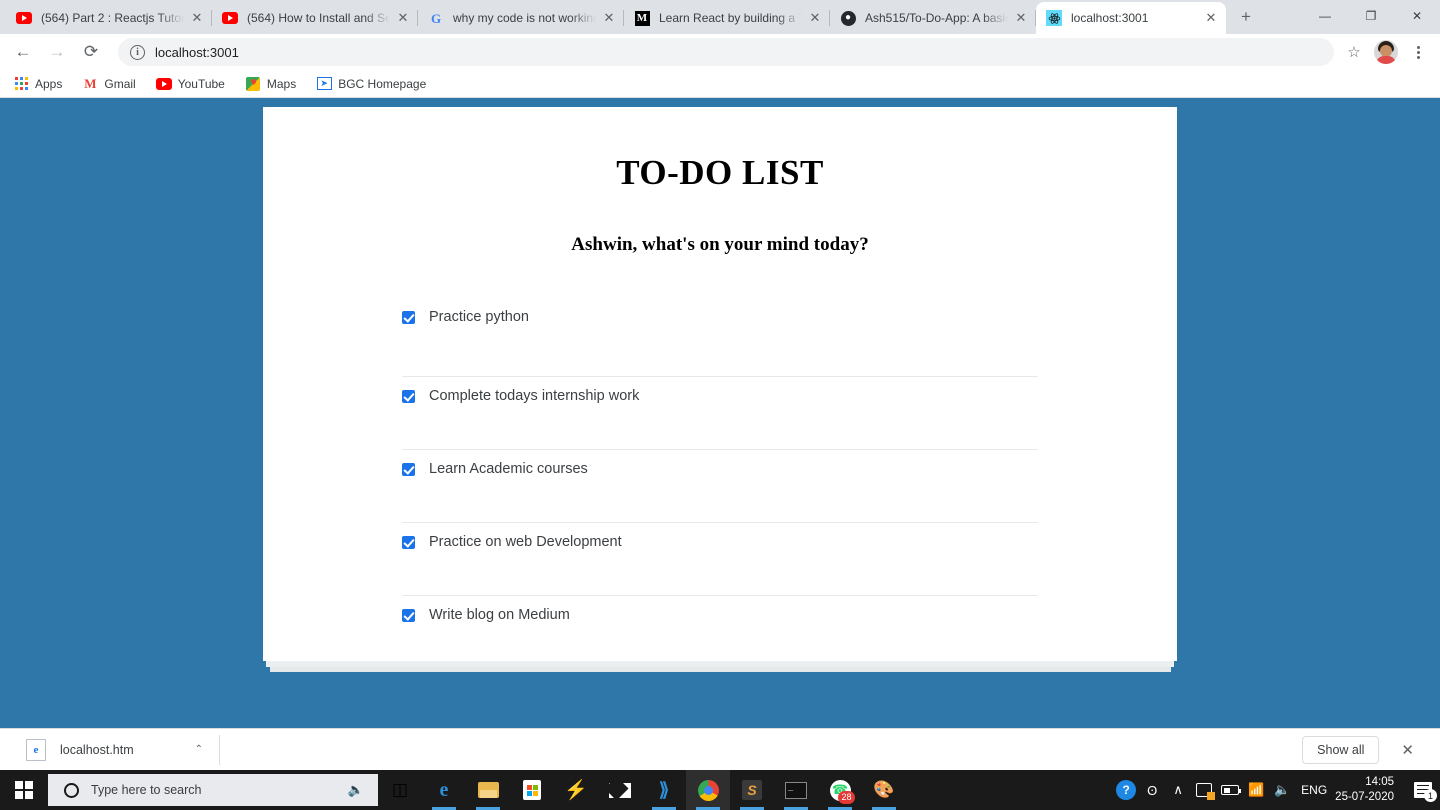 The height and width of the screenshot is (810, 1440). I want to click on download-item: e localhost.htm ⌃, so click(116, 749).